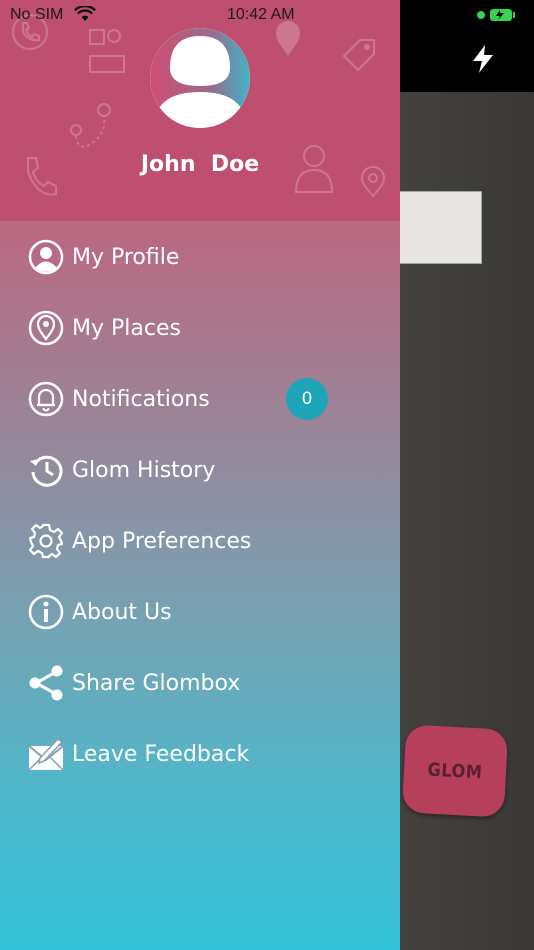  I want to click on menu-item-label: Leave Feedback, so click(161, 754).